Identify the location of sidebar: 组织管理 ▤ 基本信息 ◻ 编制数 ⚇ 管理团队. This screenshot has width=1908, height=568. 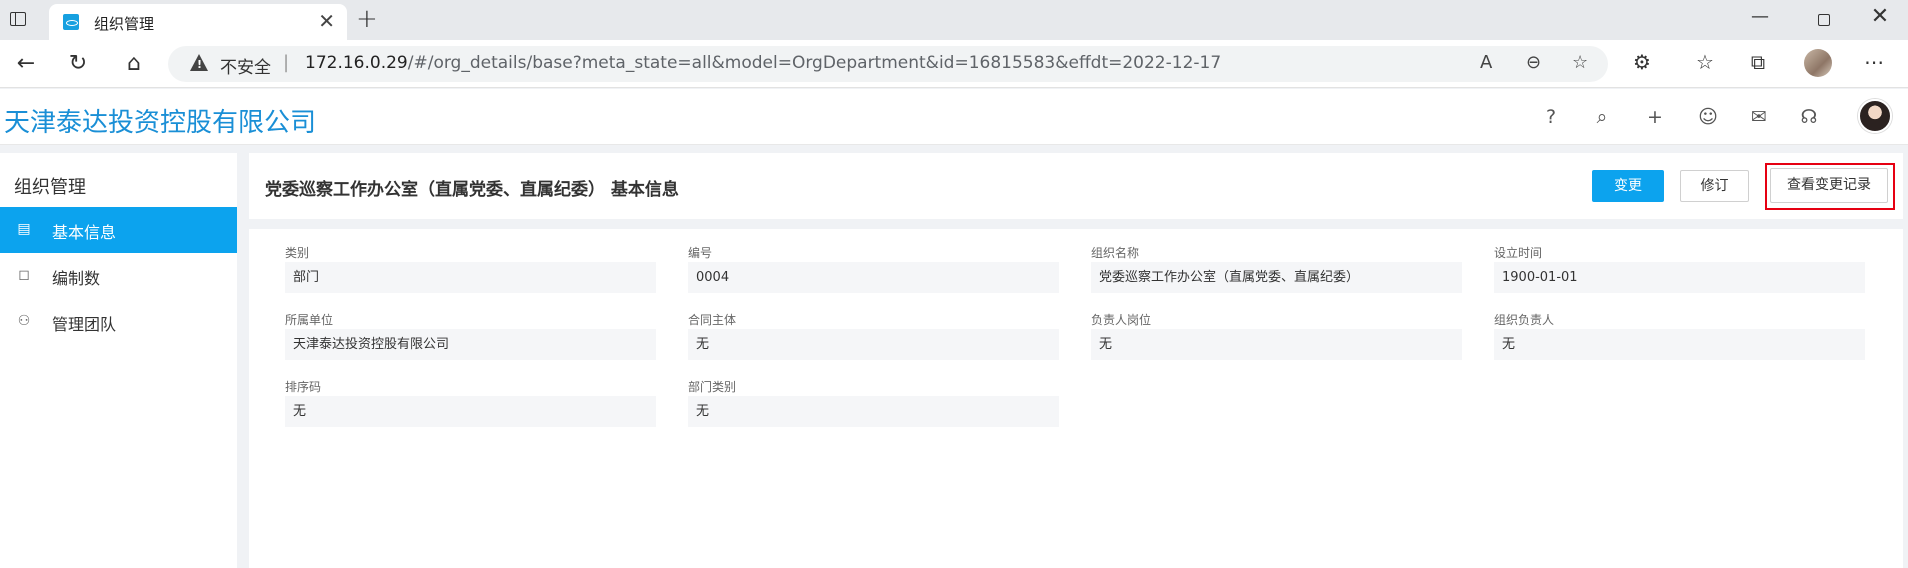
(118, 360).